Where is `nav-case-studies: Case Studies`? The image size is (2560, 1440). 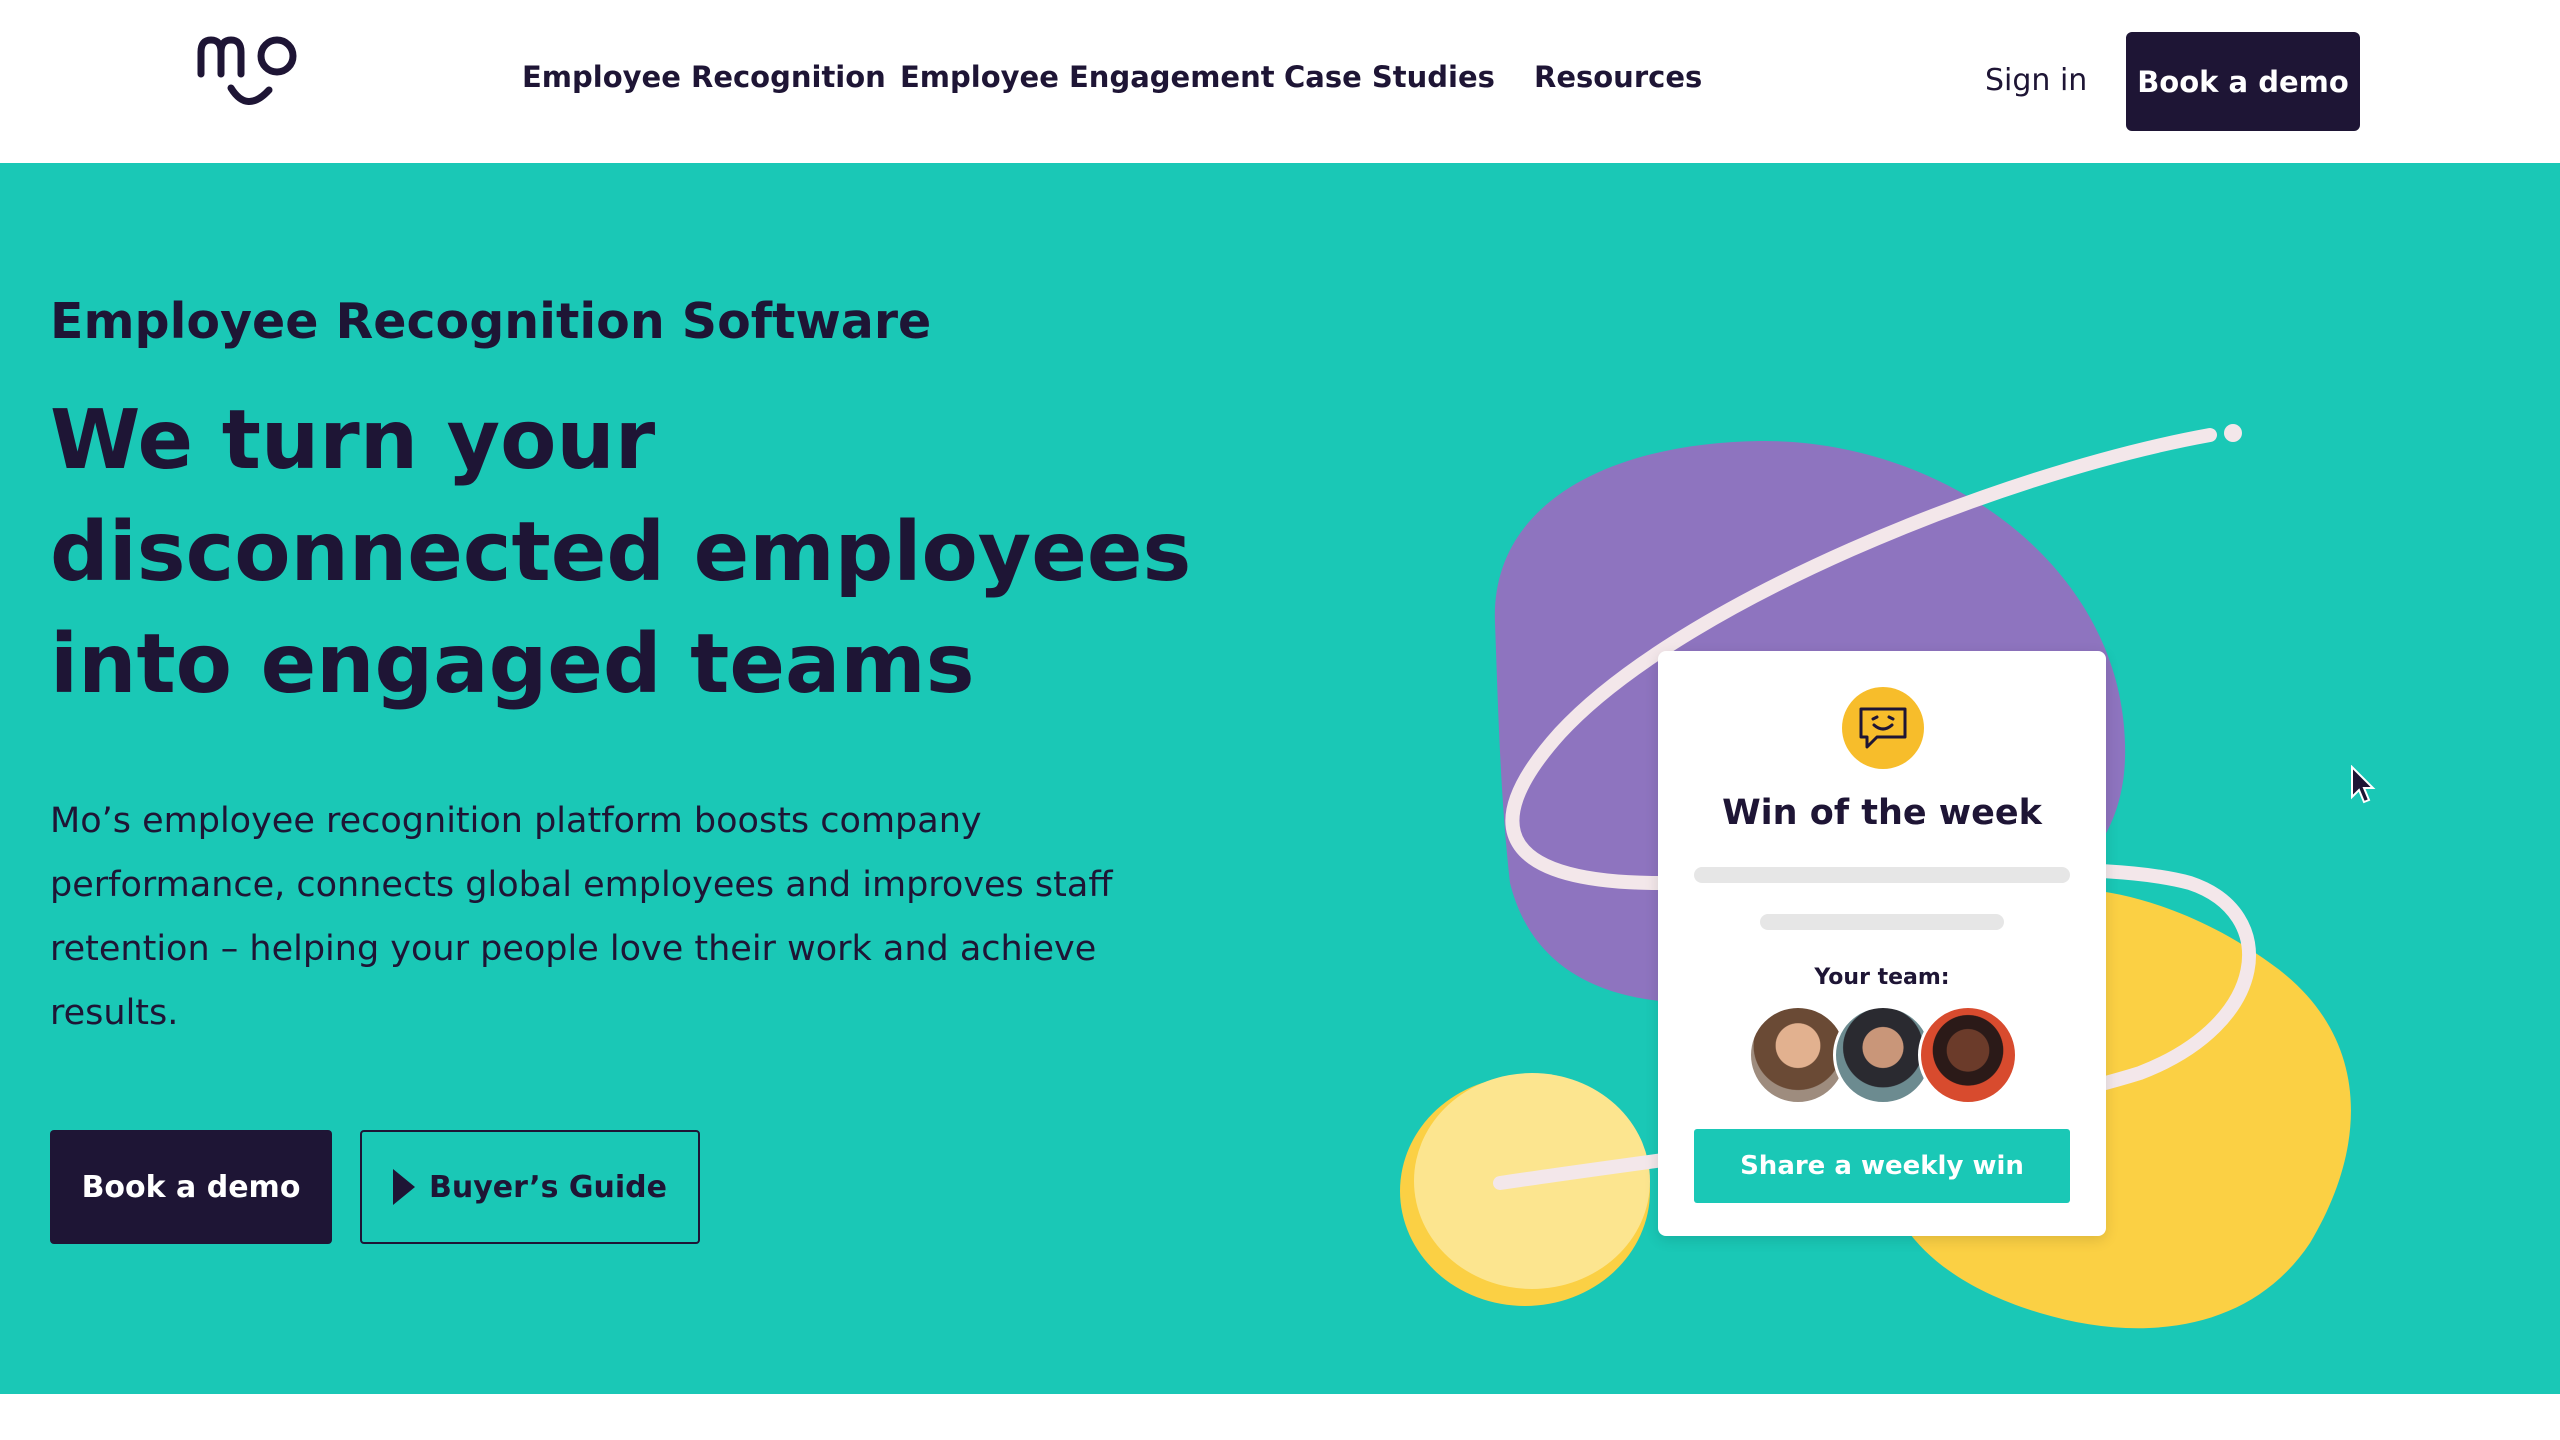 nav-case-studies: Case Studies is located at coordinates (1389, 77).